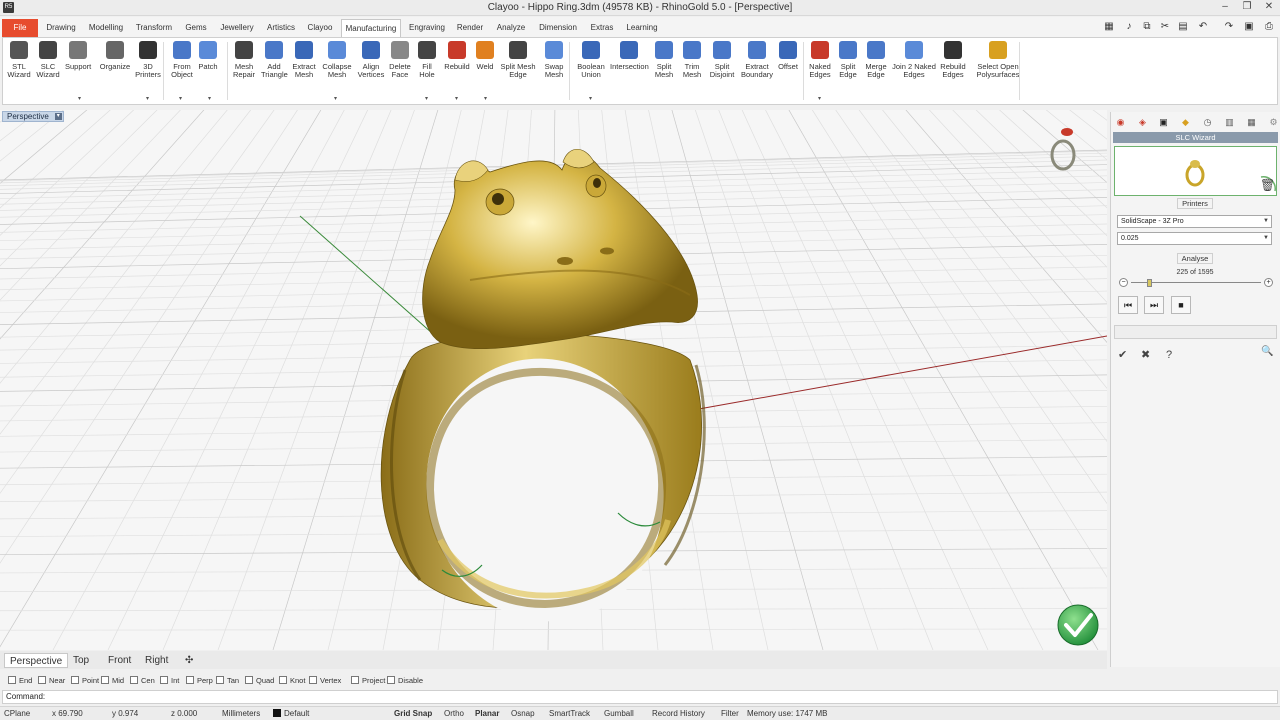 The width and height of the screenshot is (1280, 720). Describe the element at coordinates (1063, 149) in the screenshot. I see `view-navigation-ring-icon` at that location.